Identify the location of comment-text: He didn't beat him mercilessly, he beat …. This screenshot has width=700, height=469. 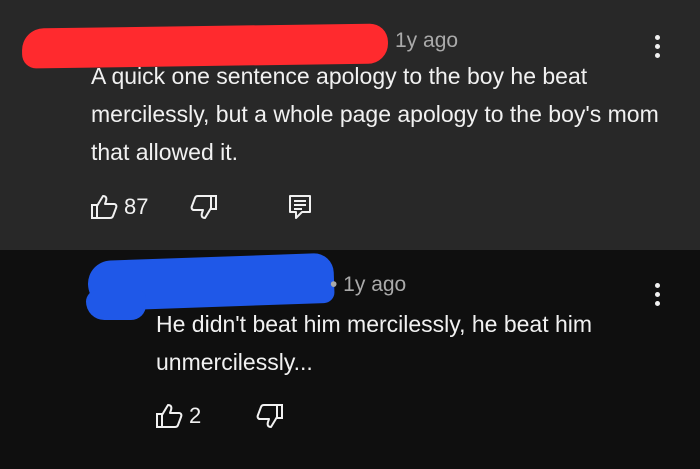
(374, 343).